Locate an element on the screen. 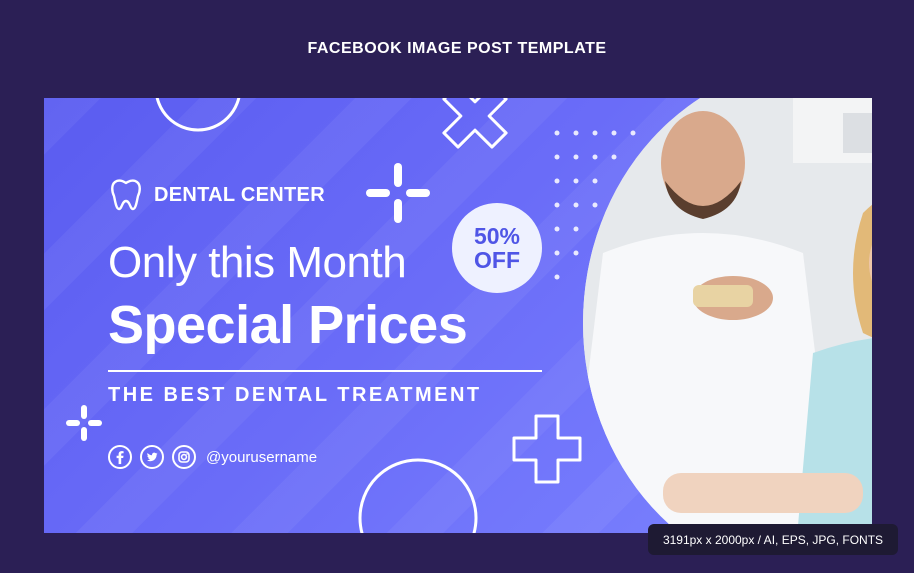  brand-name: DENTAL CENTER is located at coordinates (239, 194).